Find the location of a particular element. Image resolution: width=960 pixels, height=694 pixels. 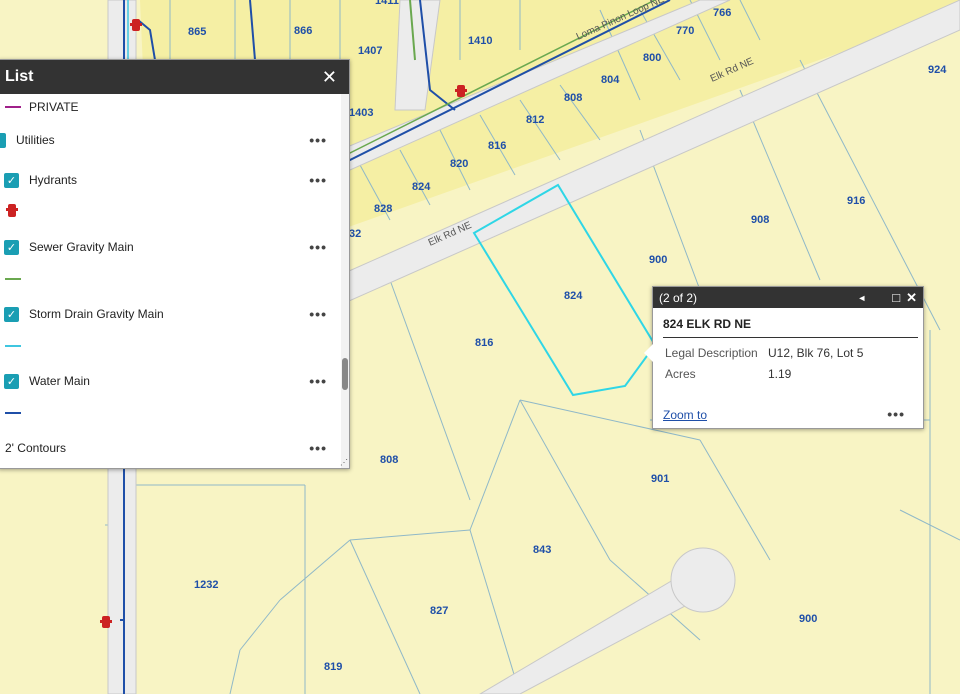

popup-divider is located at coordinates (790, 337).